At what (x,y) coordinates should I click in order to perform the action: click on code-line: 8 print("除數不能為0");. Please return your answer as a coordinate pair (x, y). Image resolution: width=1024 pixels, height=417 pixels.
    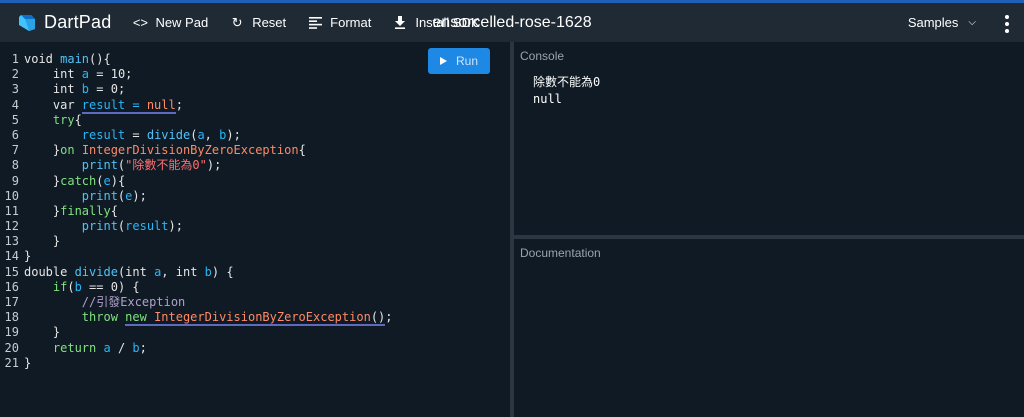
    Looking at the image, I should click on (196, 165).